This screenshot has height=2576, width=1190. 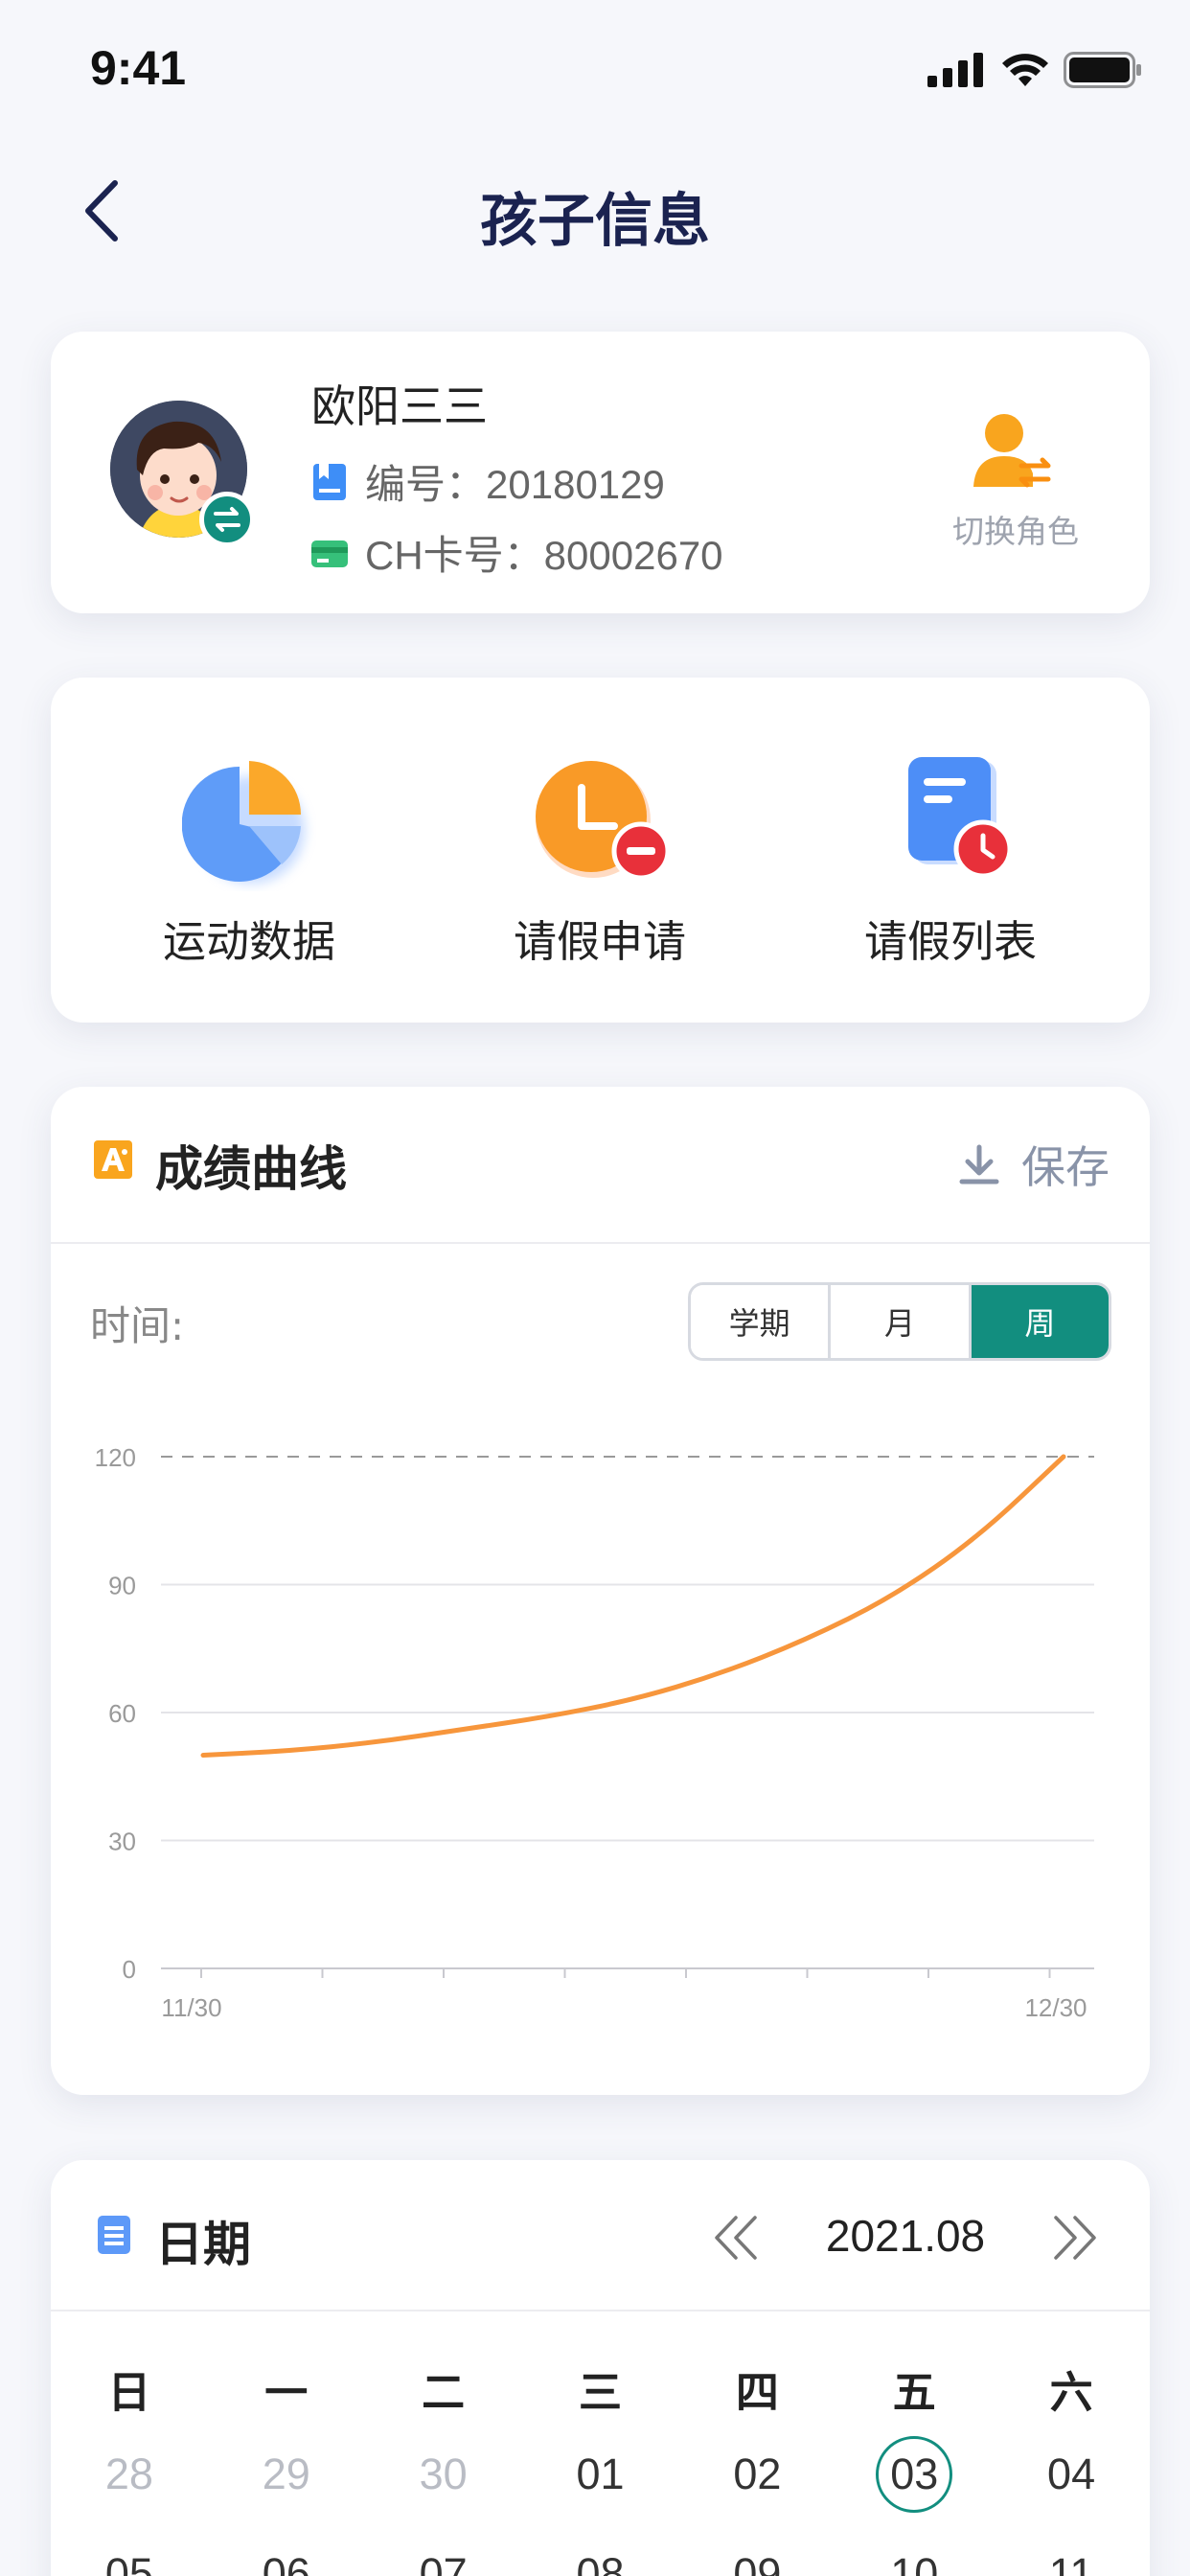 What do you see at coordinates (129, 2562) in the screenshot?
I see `calendar-day: 05` at bounding box center [129, 2562].